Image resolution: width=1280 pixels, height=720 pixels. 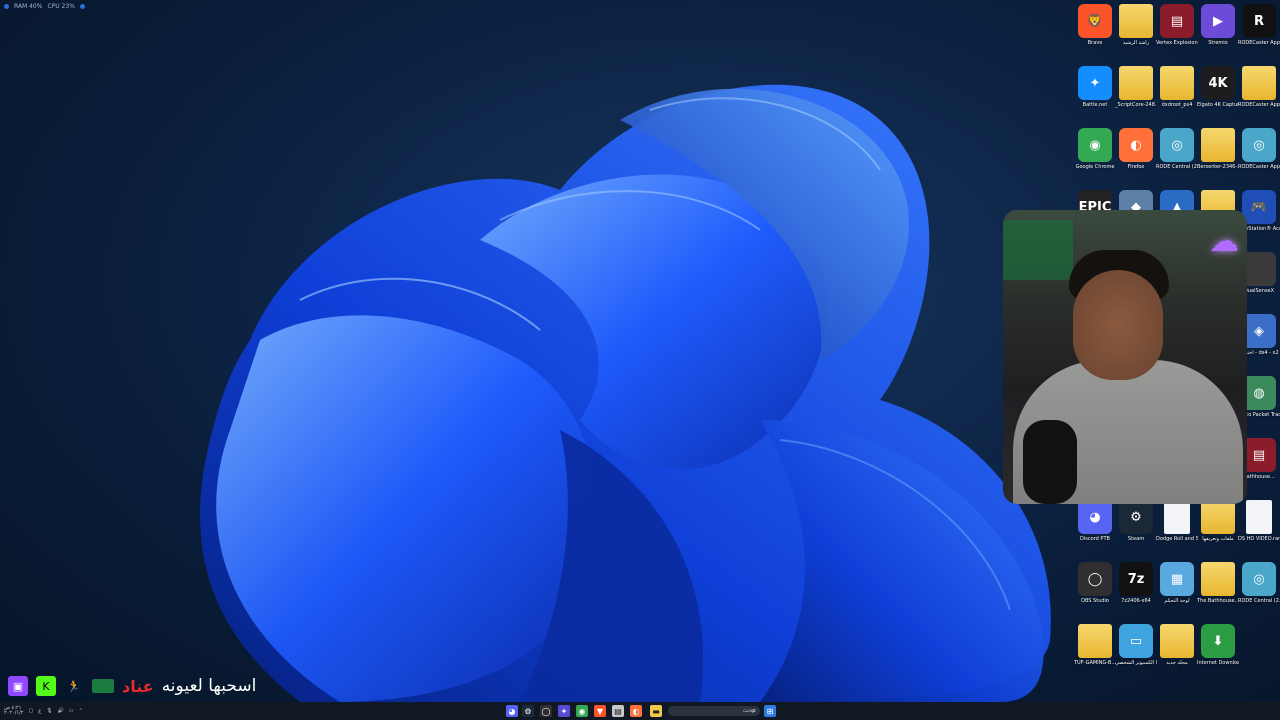 What do you see at coordinates (1259, 87) in the screenshot?
I see `desktop-icon: RODECaster App Windows v2.0.102` at bounding box center [1259, 87].